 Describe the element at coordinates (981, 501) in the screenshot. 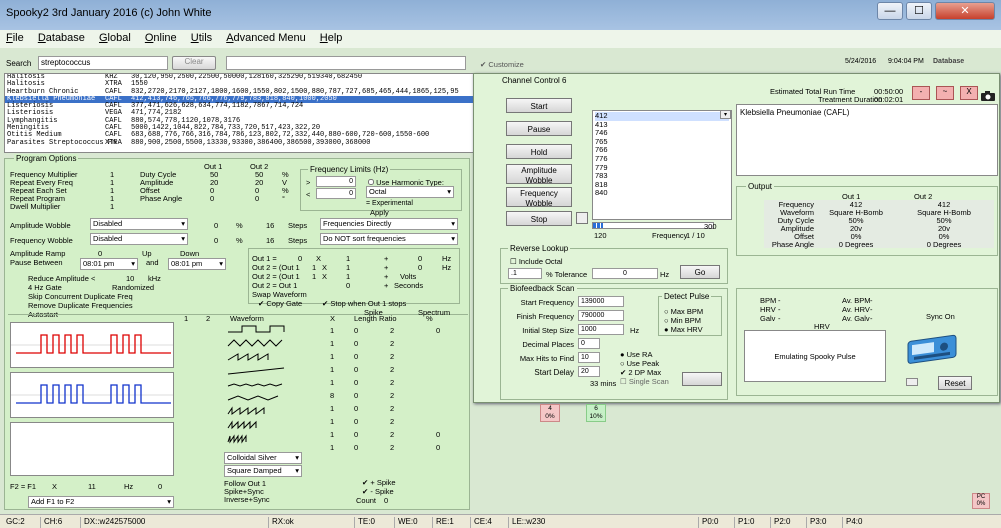

I see `pc-badge: PC 0%` at that location.